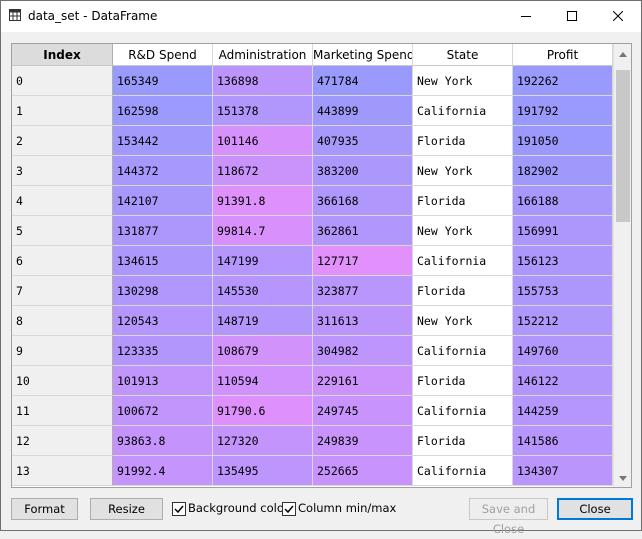 Image resolution: width=642 pixels, height=539 pixels. I want to click on column-header-marketing-spend: Marketing Spend, so click(363, 55).